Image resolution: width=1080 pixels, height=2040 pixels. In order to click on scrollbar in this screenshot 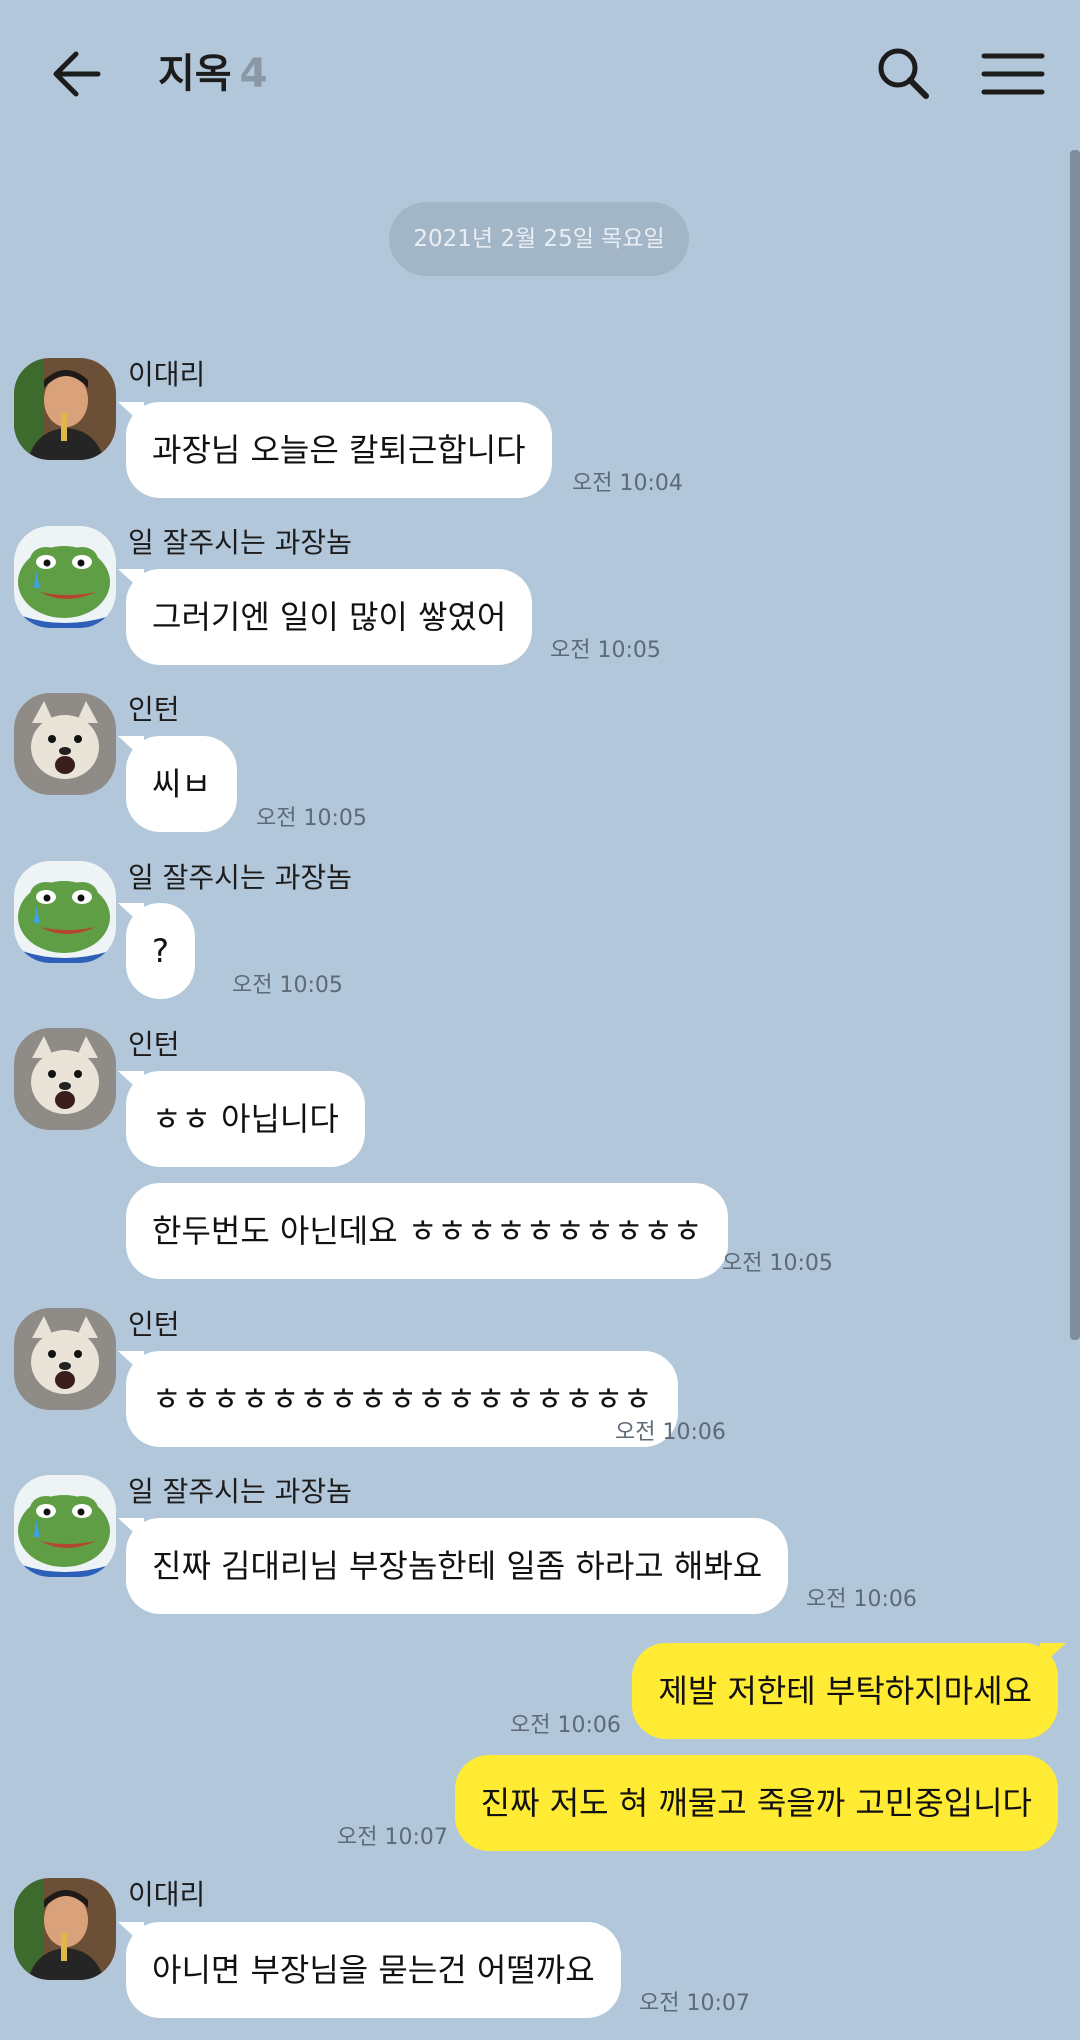, I will do `click(1075, 745)`.